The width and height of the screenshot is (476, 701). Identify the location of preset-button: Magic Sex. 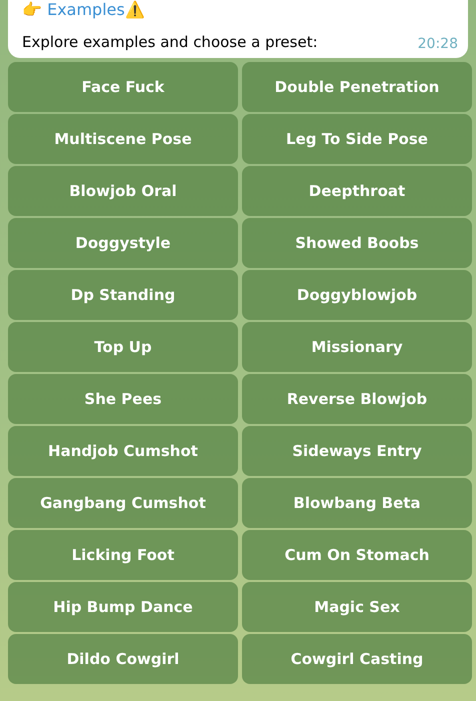
(357, 607).